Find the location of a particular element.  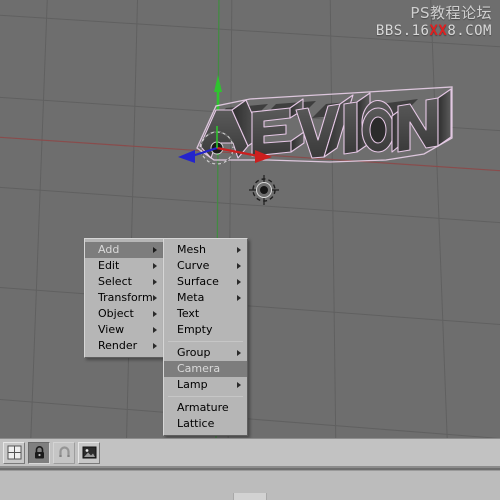

image-render-icon is located at coordinates (89, 452).